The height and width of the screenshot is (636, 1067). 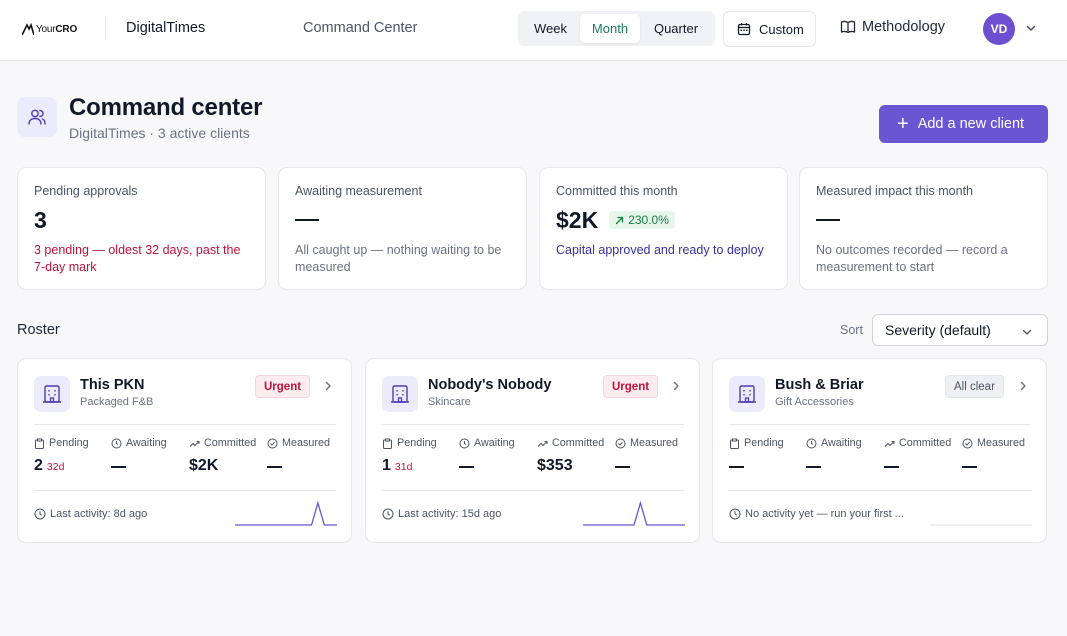 I want to click on metric-pending: Pending 2 32d, so click(x=61, y=455).